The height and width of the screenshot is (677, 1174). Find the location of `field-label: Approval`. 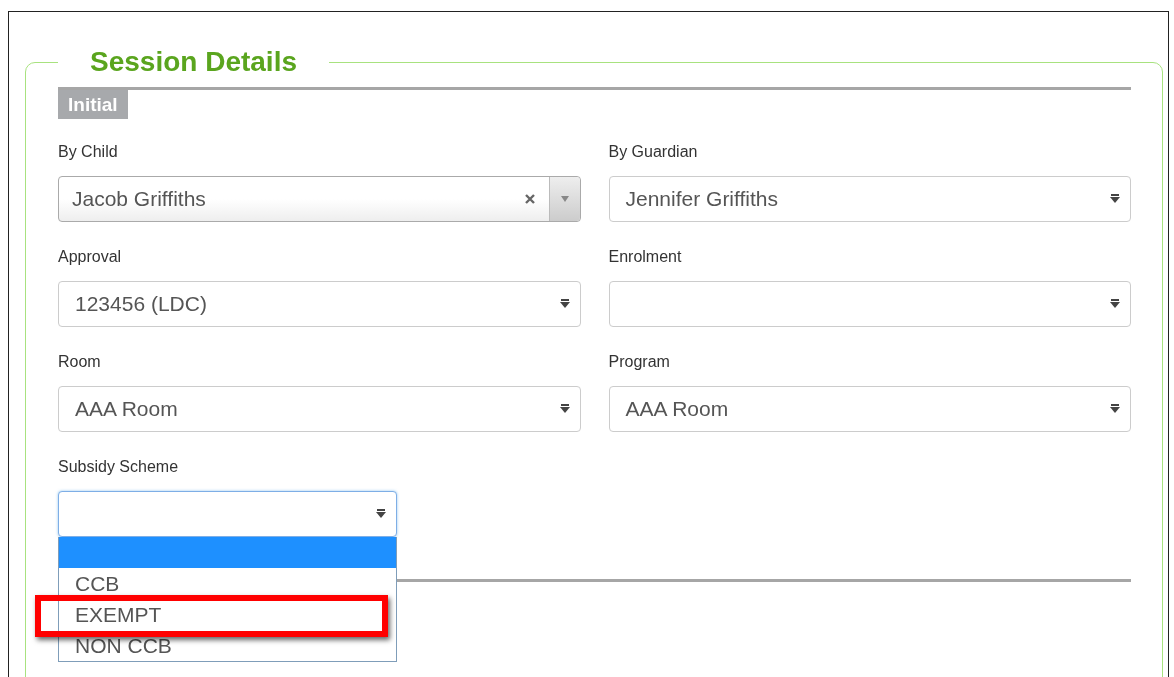

field-label: Approval is located at coordinates (90, 257).